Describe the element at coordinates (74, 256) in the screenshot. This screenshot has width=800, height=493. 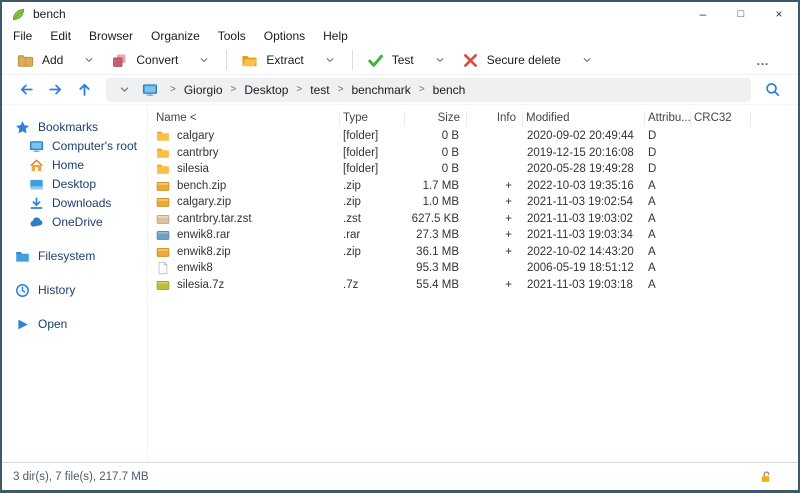
I see `sidebar-item-filesystem: Filesystem` at that location.